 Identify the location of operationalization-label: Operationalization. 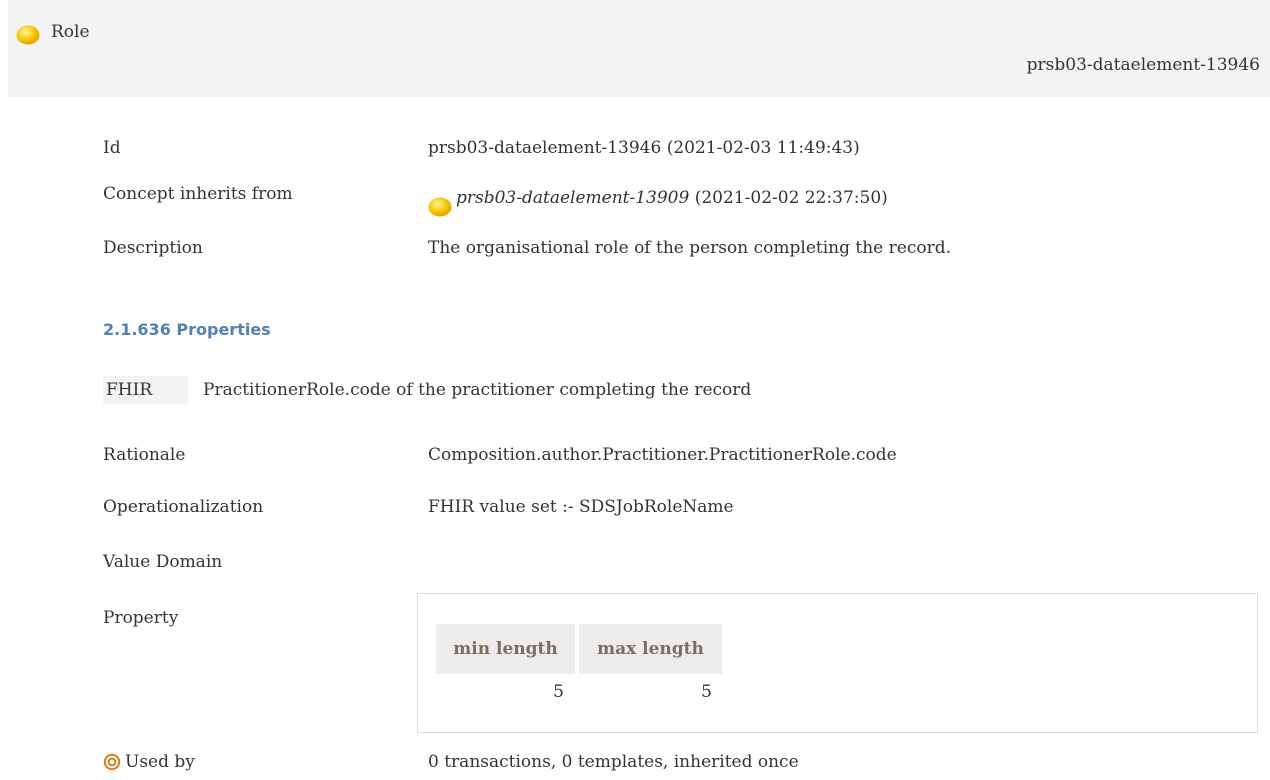
(183, 507).